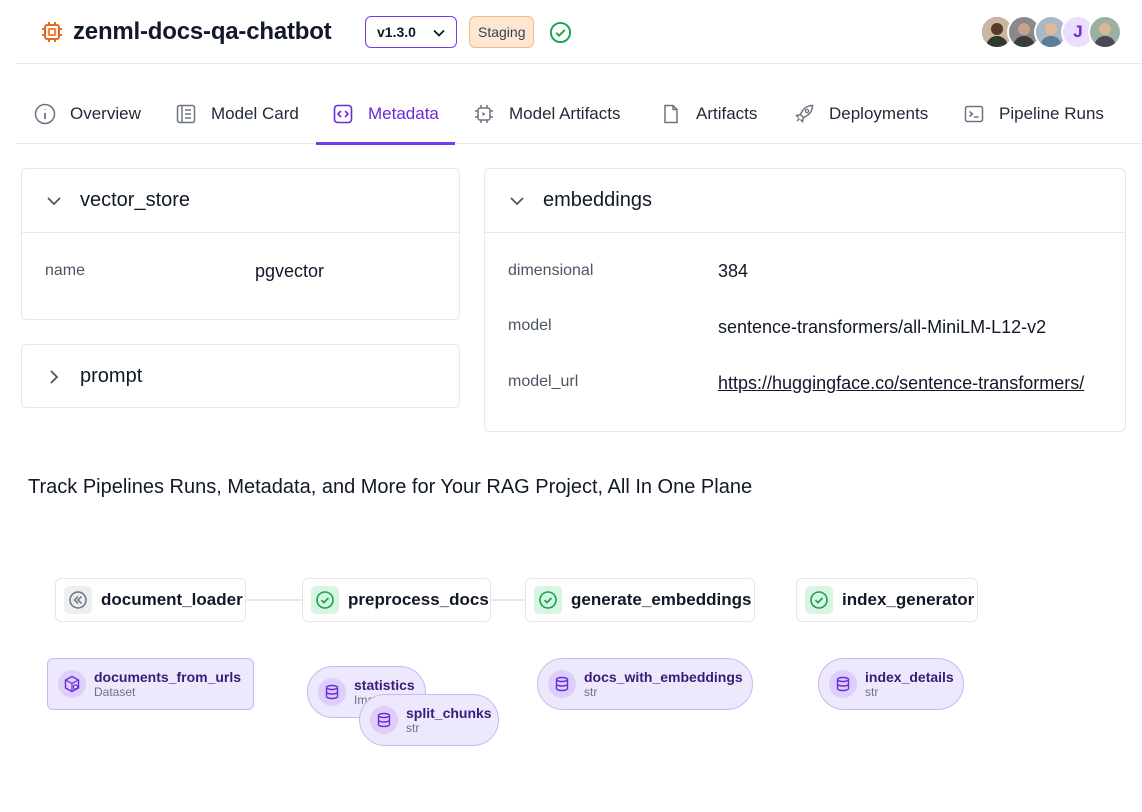 The width and height of the screenshot is (1142, 812). I want to click on vector-store-title: vector_store, so click(135, 200).